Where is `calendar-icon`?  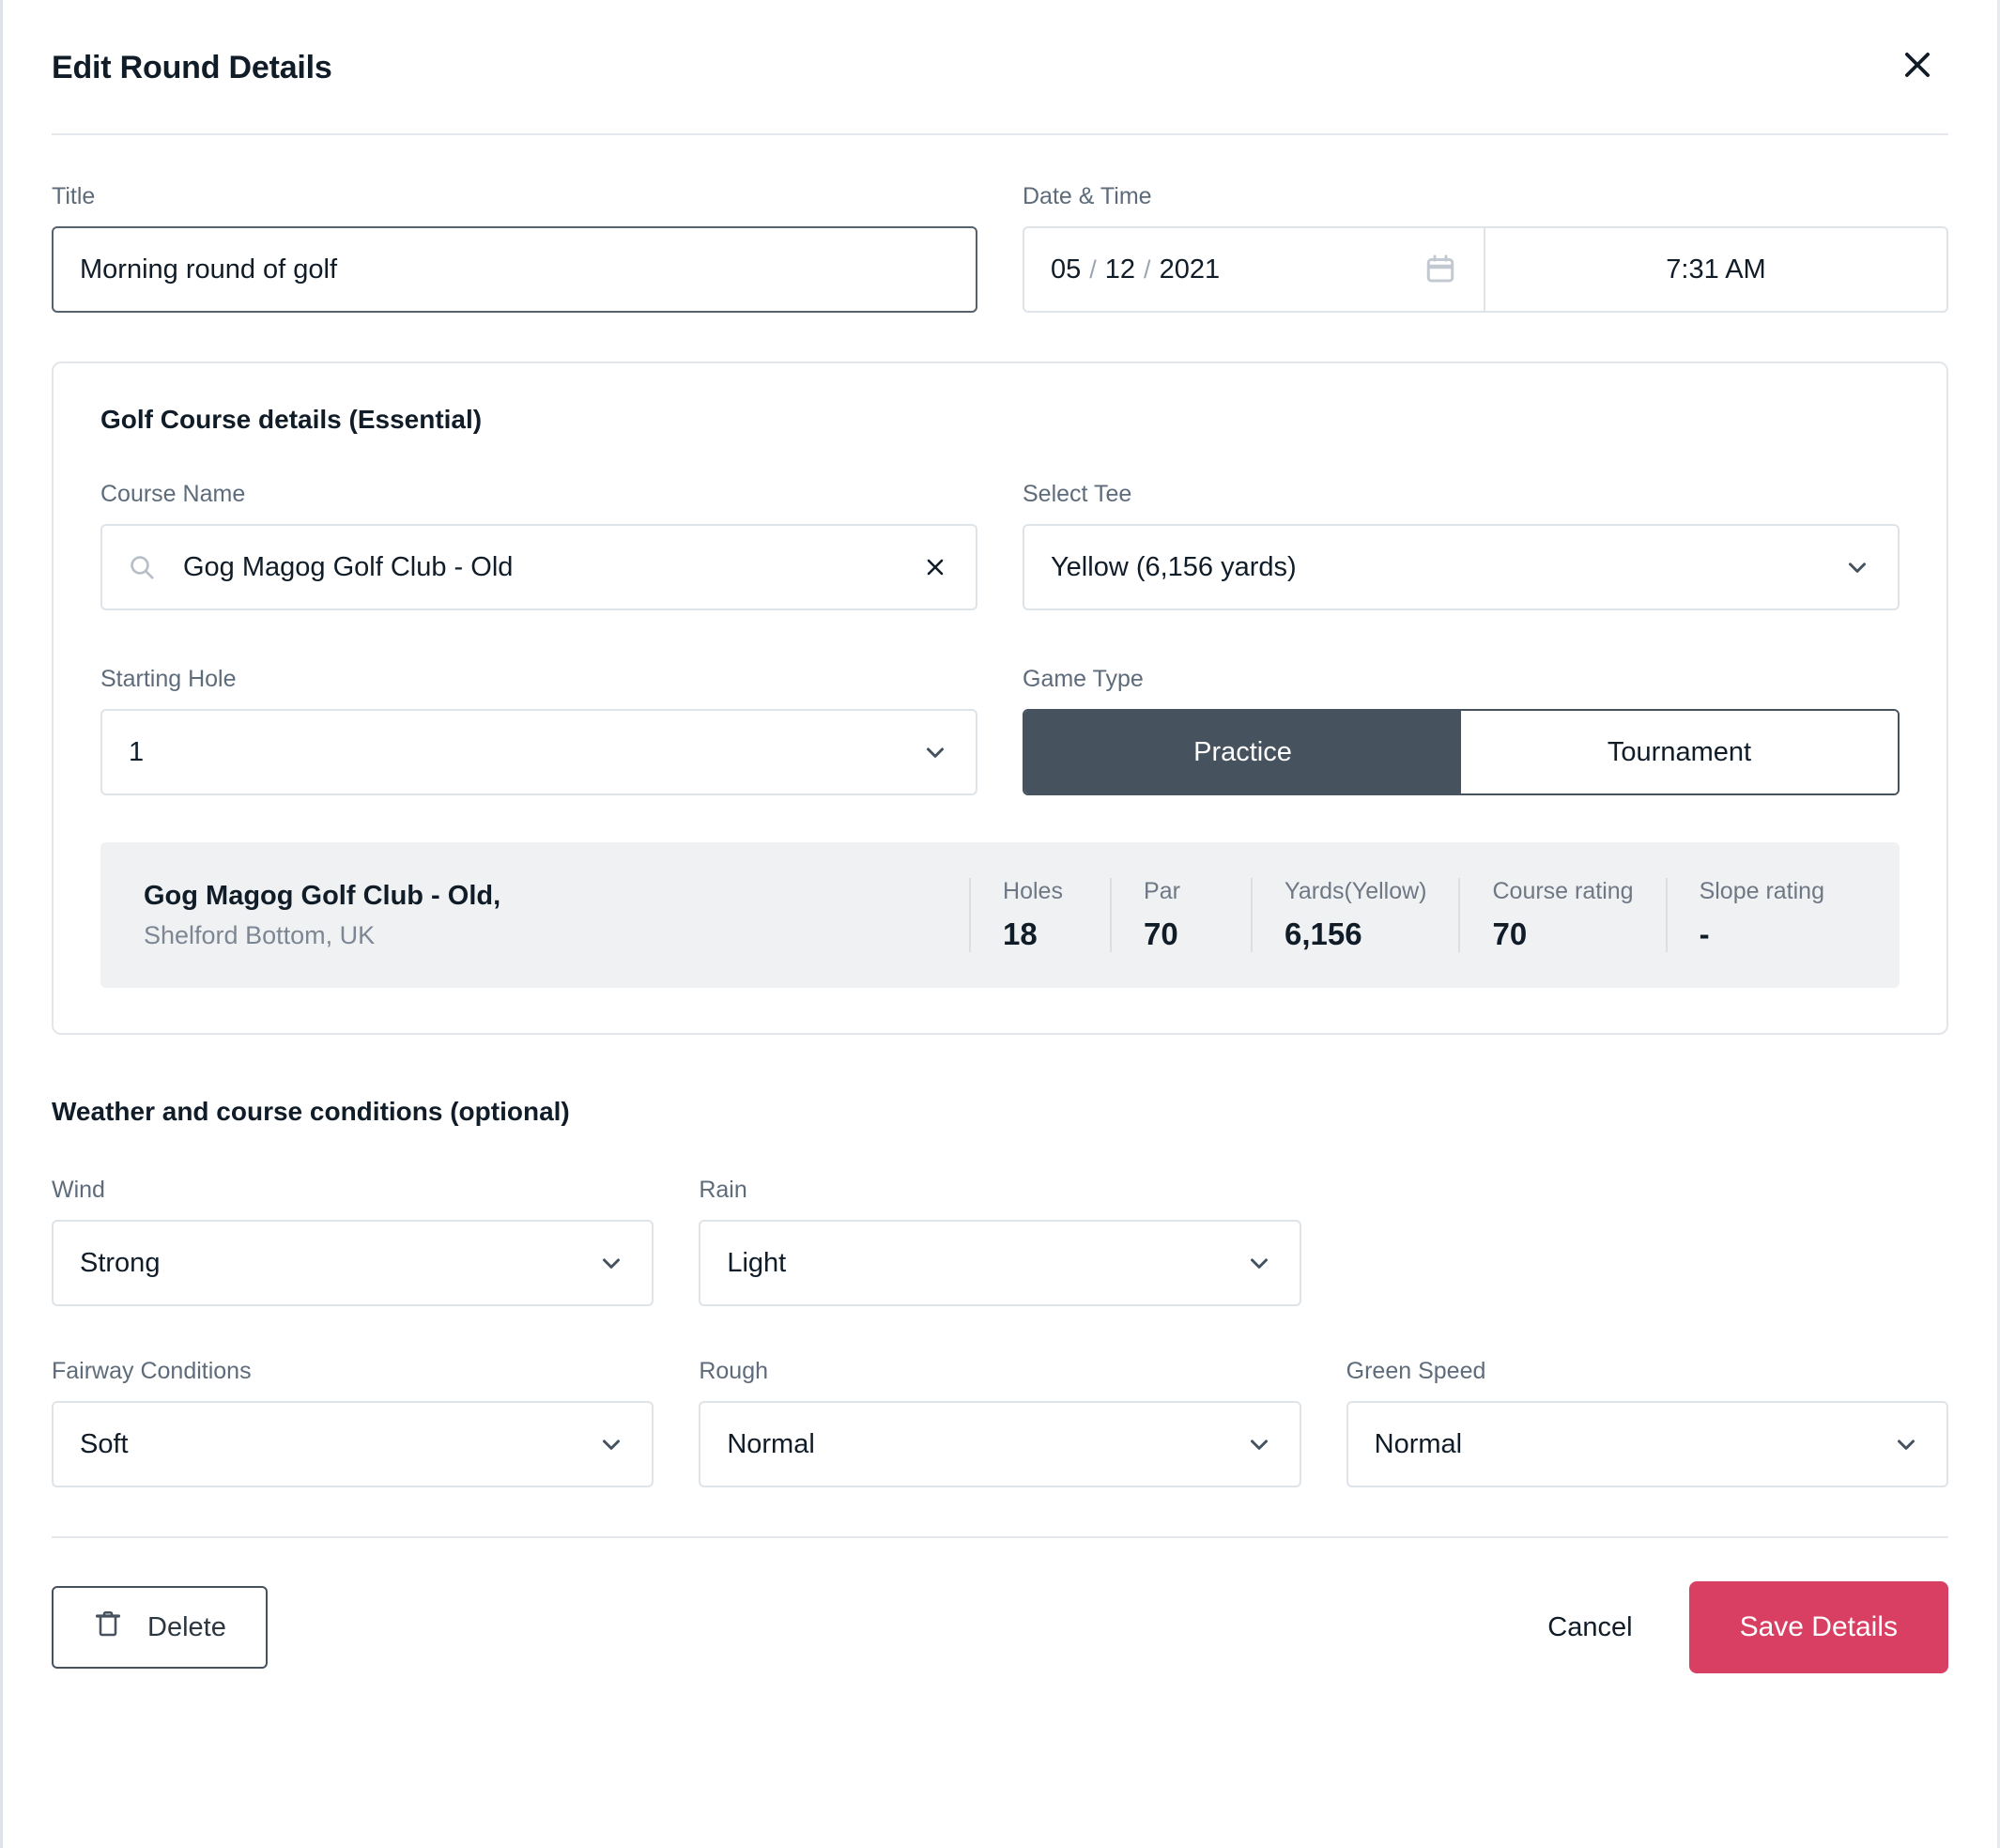 calendar-icon is located at coordinates (1440, 269).